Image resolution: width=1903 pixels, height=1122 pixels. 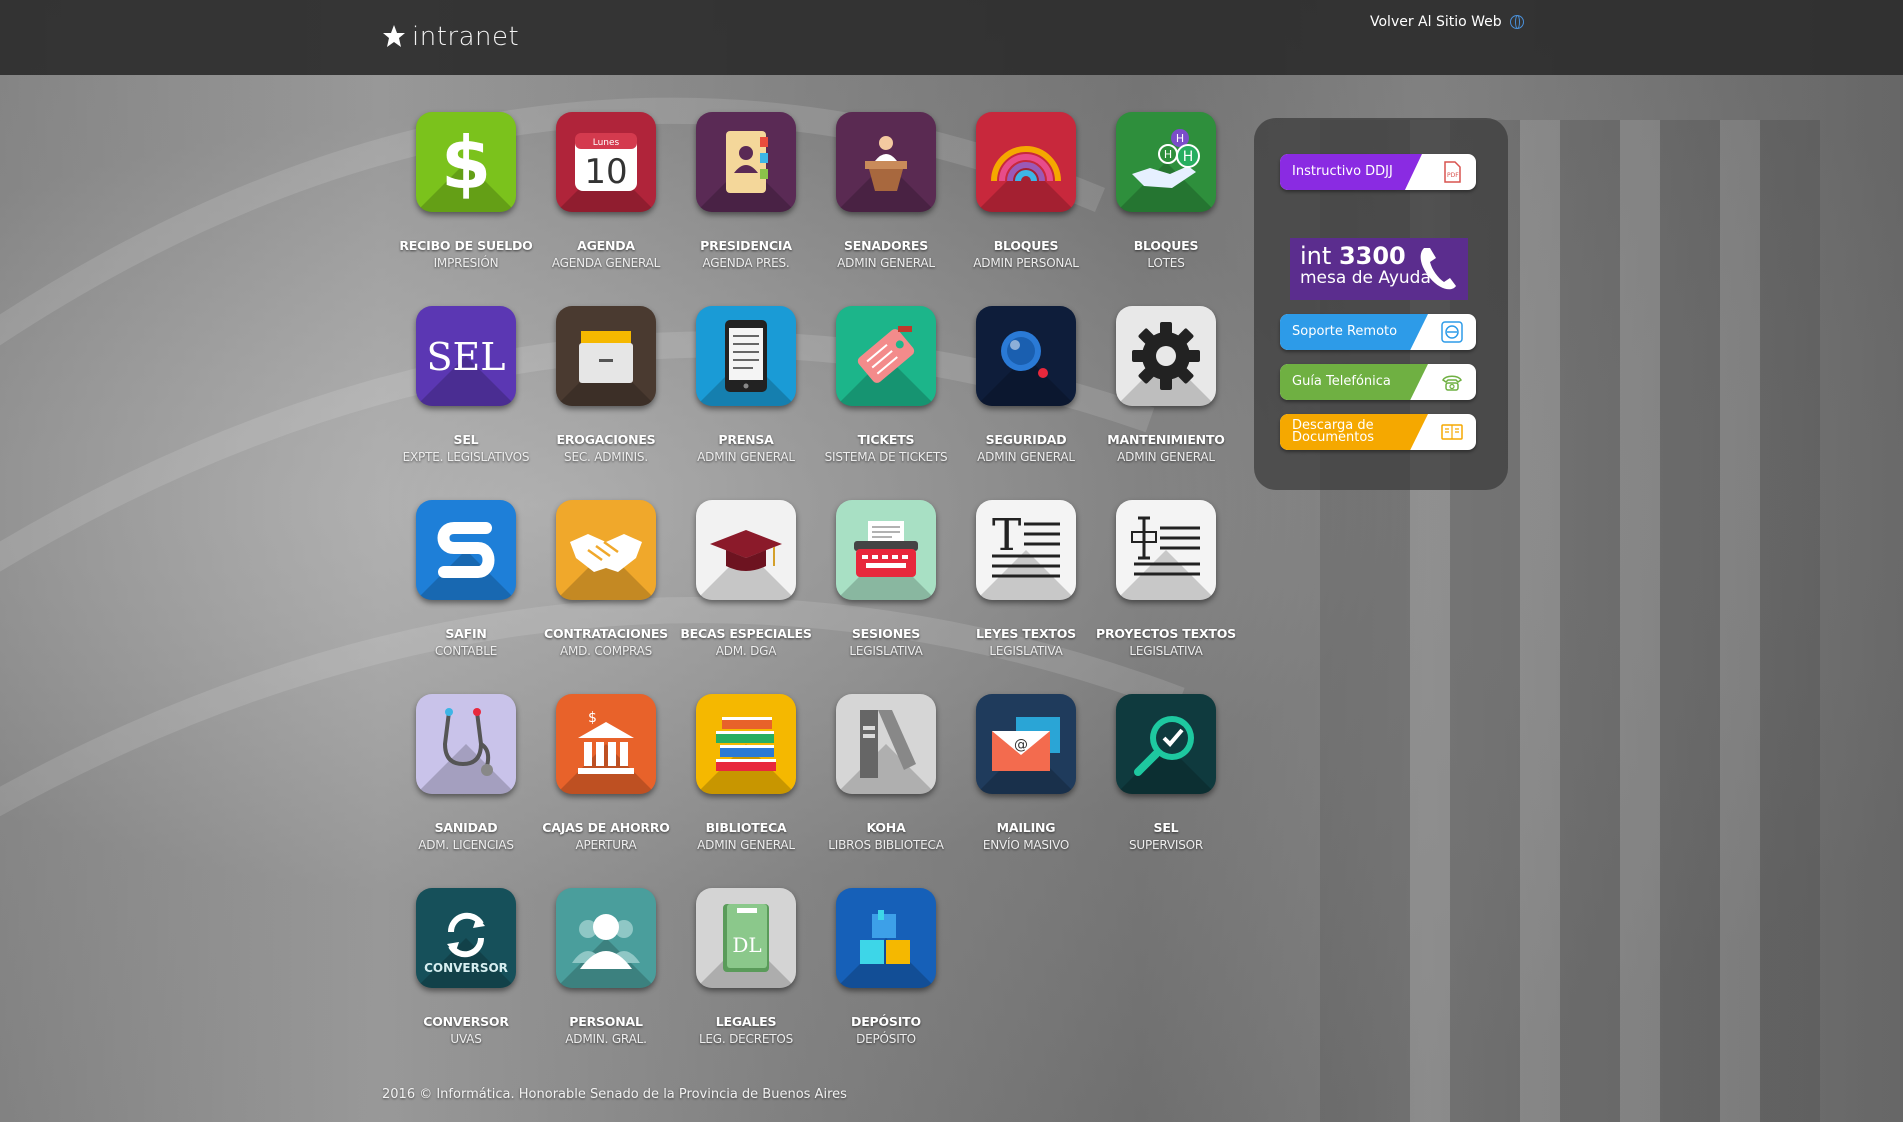 I want to click on app-launcher-prensa: PRENSA ADMIN GENERAL, so click(x=746, y=403).